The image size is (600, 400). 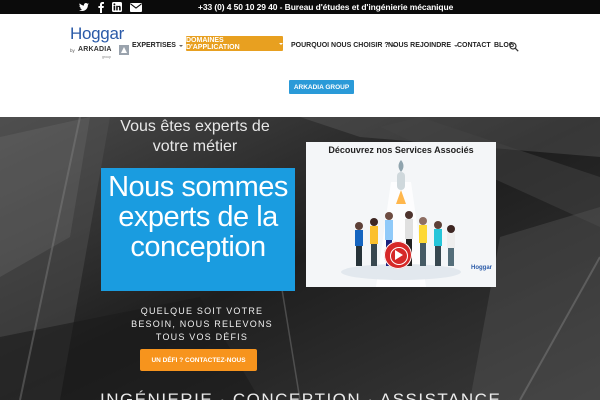 What do you see at coordinates (117, 7) in the screenshot?
I see `linkedin-icon` at bounding box center [117, 7].